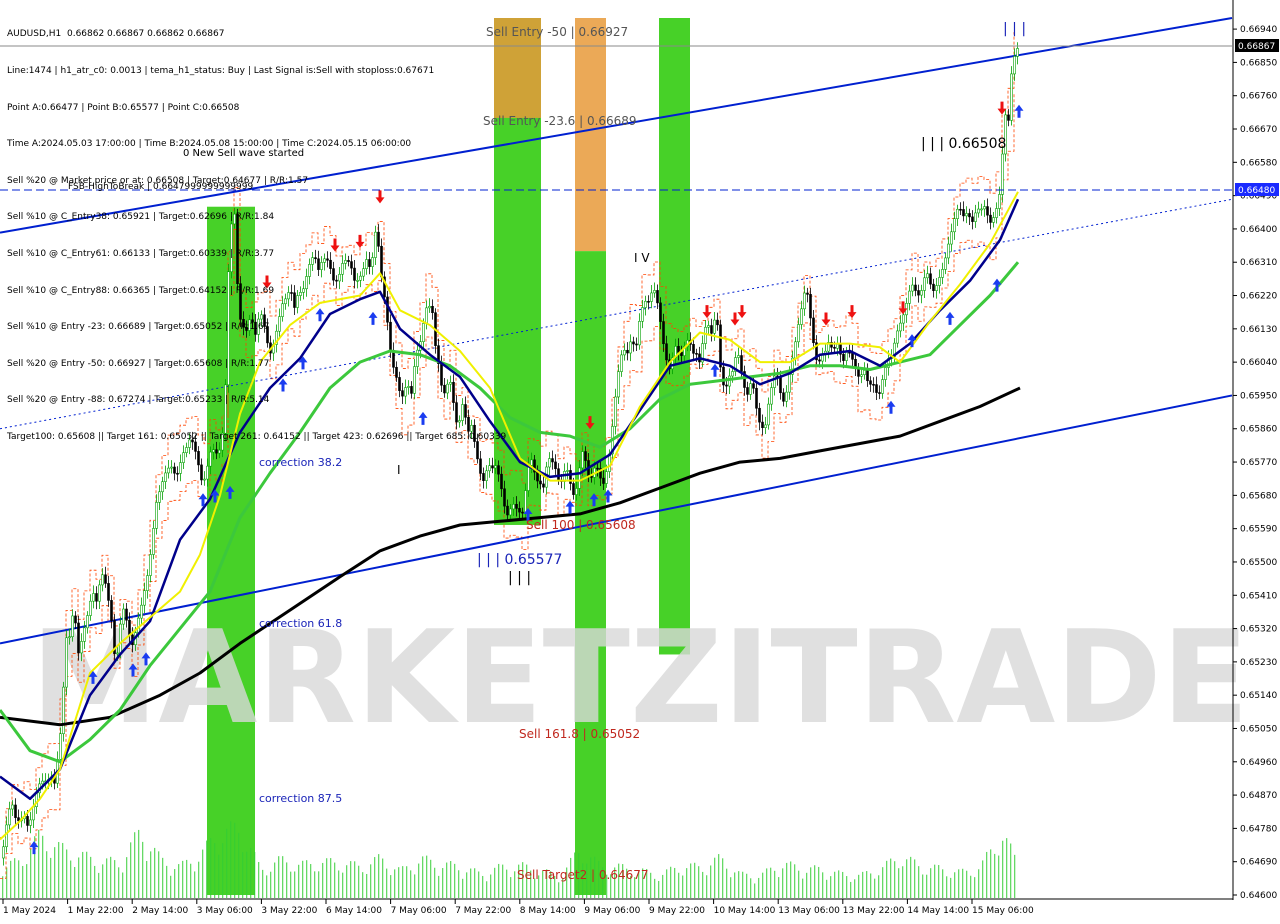 This screenshot has height=924, width=1280. Describe the element at coordinates (1257, 45) in the screenshot. I see `current-price-badge: 0.66867` at that location.